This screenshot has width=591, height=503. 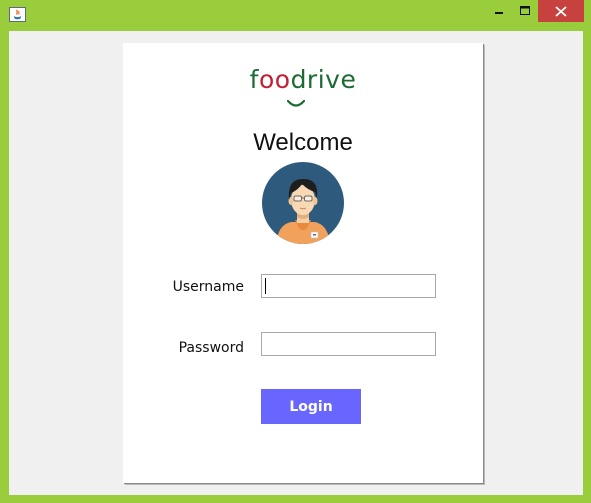 I want to click on maximize-button, so click(x=525, y=11).